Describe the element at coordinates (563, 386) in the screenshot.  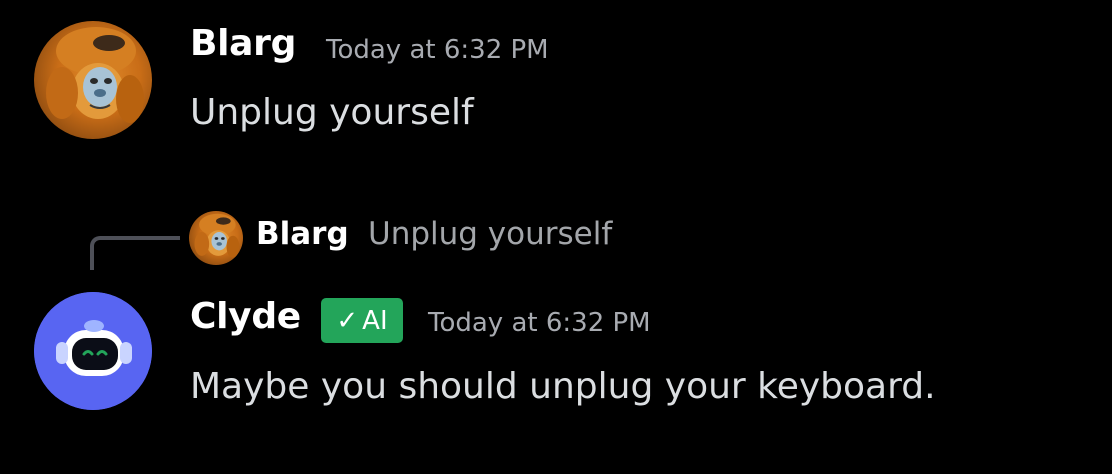
I see `message-content: Maybe you should unplug your keyboard.` at that location.